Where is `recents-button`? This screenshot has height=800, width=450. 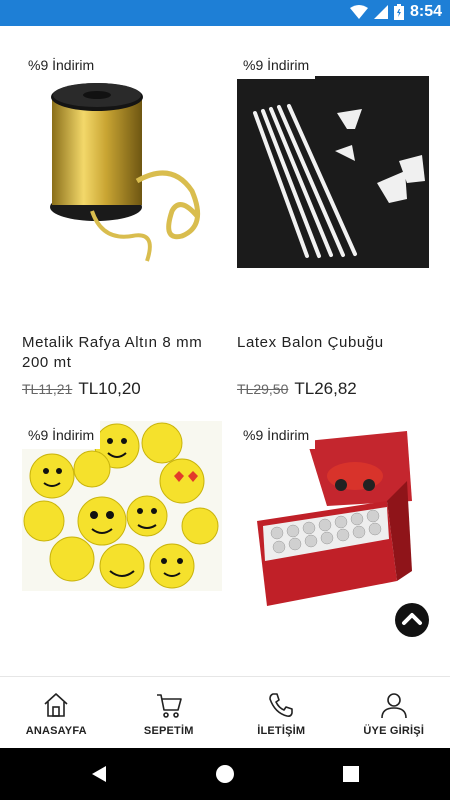 recents-button is located at coordinates (351, 774).